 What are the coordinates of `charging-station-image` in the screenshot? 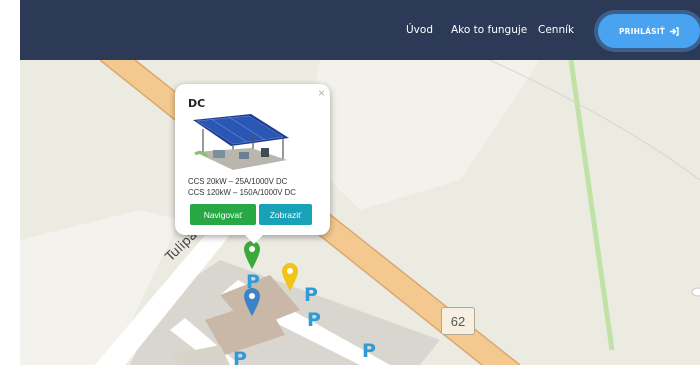 It's located at (241, 142).